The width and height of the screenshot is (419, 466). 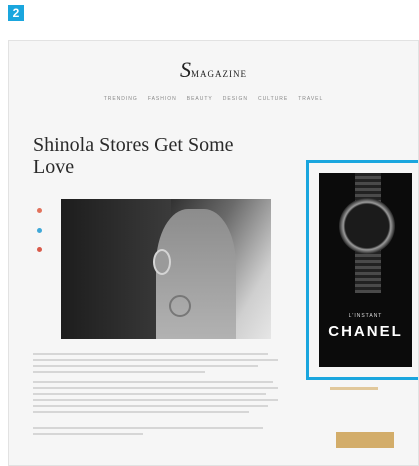 What do you see at coordinates (39, 210) in the screenshot?
I see `share-facebook-icon` at bounding box center [39, 210].